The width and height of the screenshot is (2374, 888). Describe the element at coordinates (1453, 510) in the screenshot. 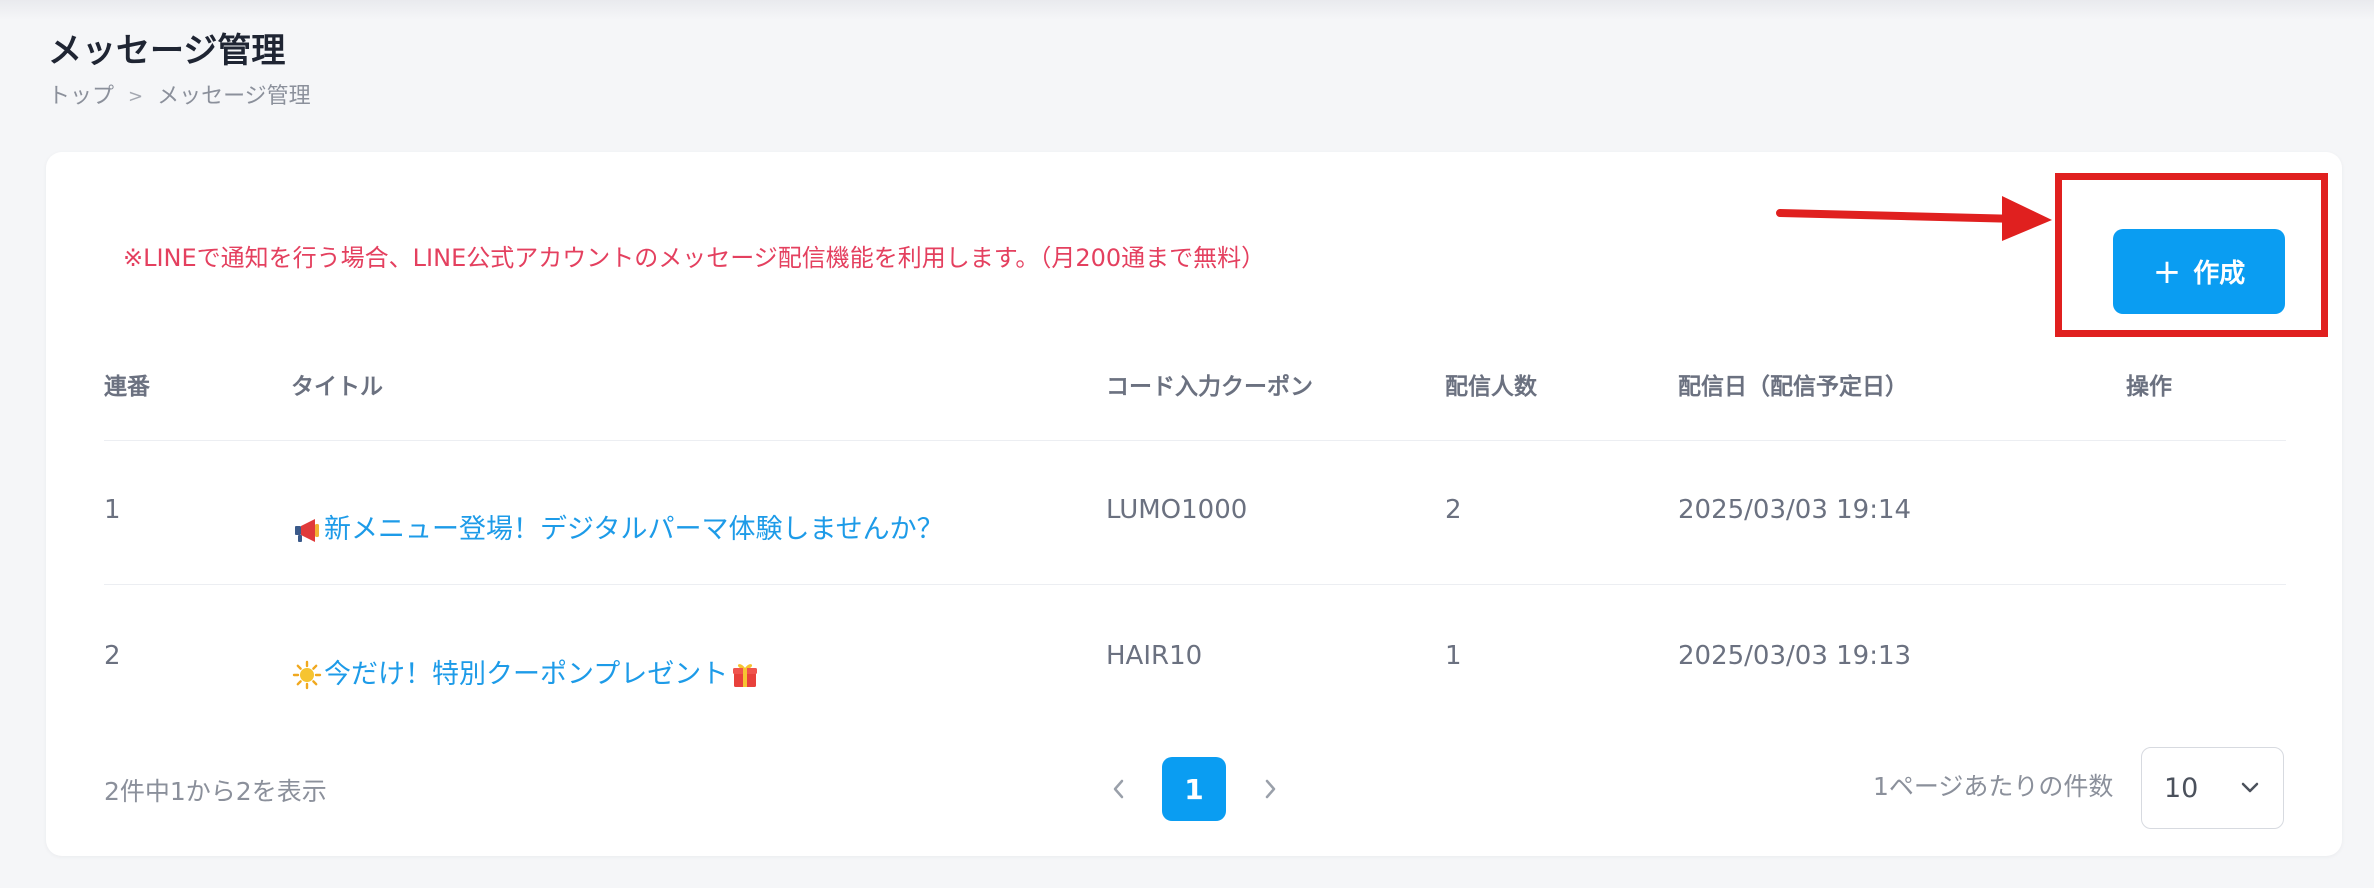

I see `recipient-count: 2` at that location.